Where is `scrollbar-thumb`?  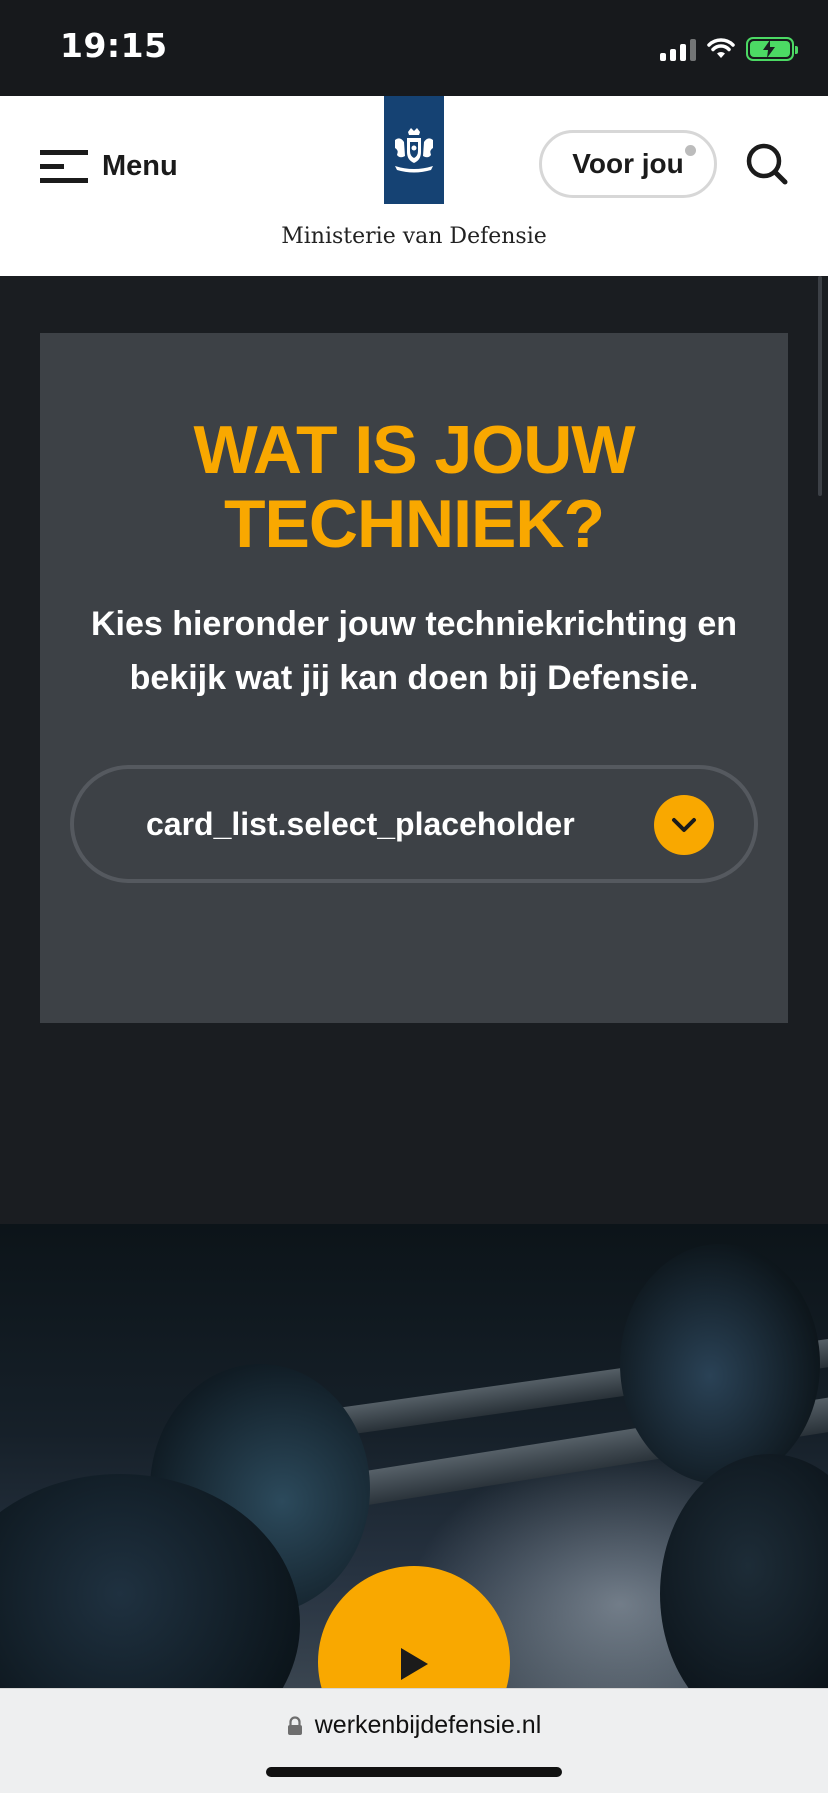
scrollbar-thumb is located at coordinates (820, 386).